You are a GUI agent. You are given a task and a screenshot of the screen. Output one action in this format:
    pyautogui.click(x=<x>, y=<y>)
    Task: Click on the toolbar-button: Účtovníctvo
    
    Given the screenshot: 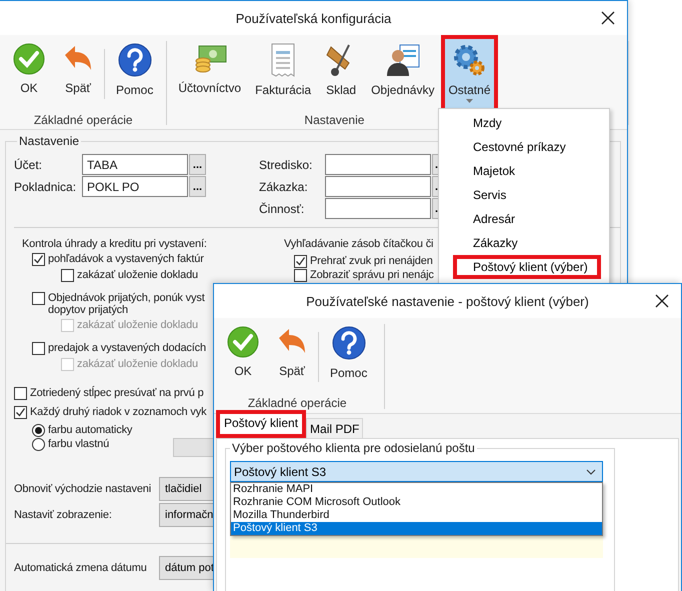 What is the action you would take?
    pyautogui.click(x=209, y=73)
    